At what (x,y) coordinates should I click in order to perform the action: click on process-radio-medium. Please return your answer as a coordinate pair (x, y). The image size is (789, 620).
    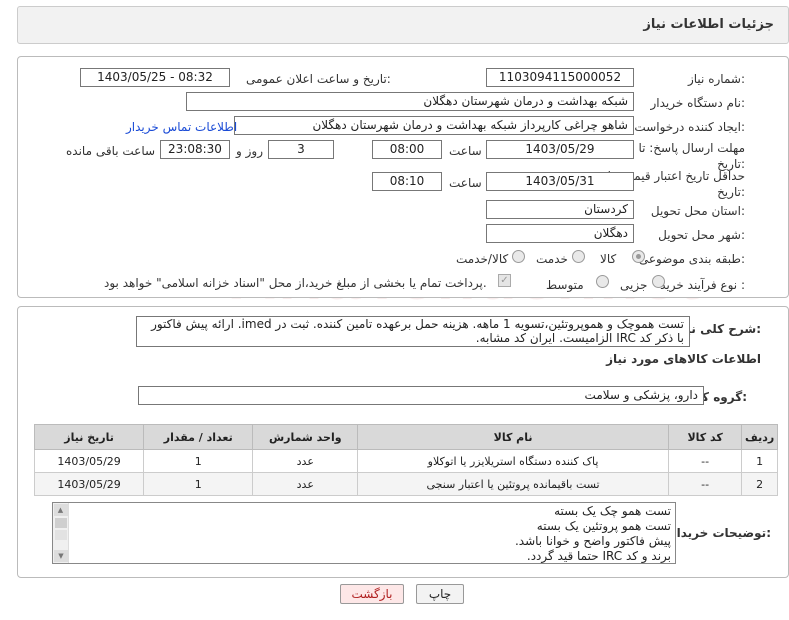
    Looking at the image, I should click on (602, 281).